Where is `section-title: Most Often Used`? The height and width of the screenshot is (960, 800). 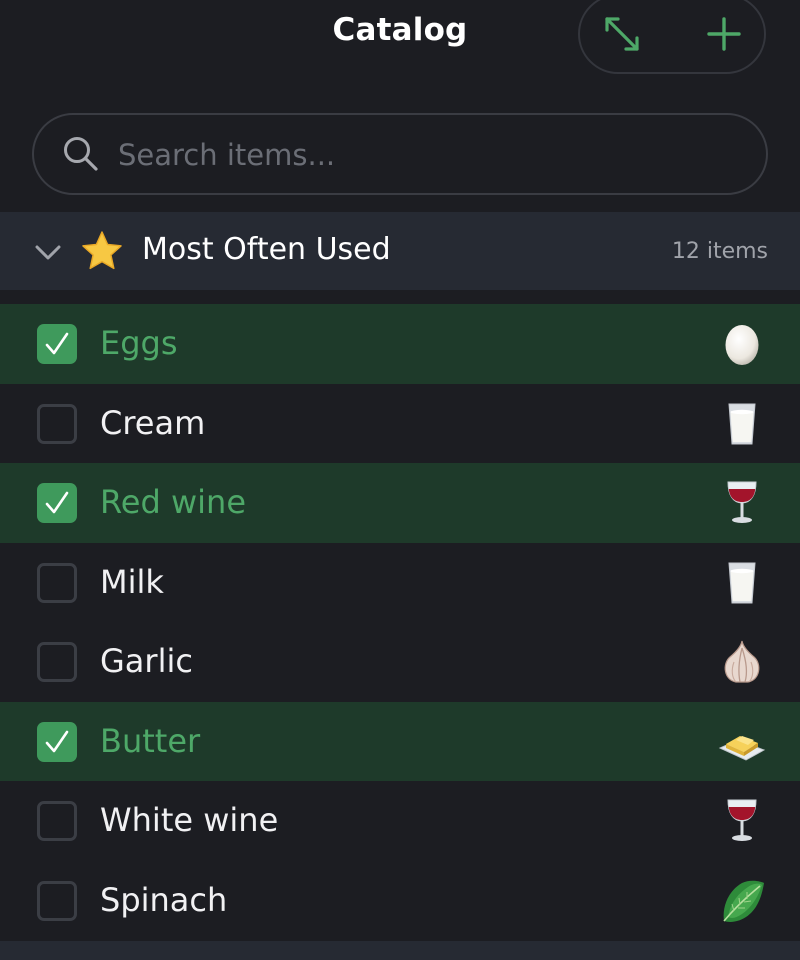
section-title: Most Often Used is located at coordinates (266, 249).